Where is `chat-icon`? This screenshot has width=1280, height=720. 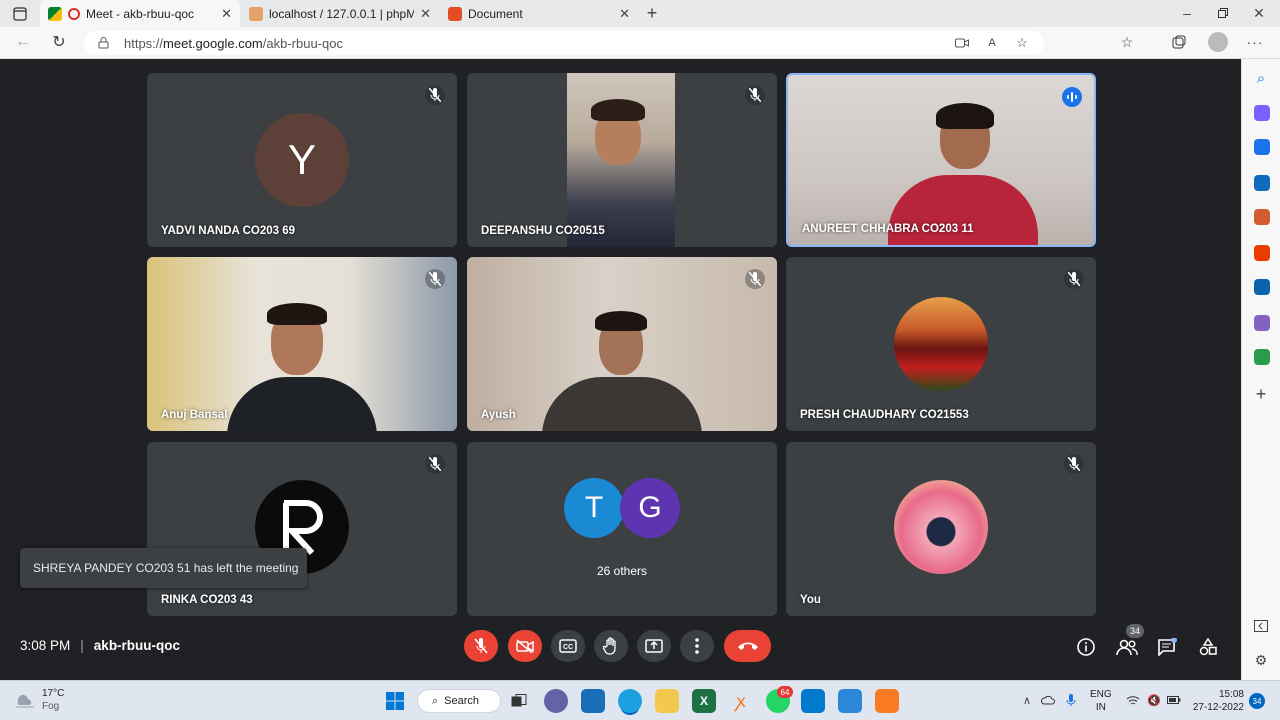
chat-icon is located at coordinates (1167, 647).